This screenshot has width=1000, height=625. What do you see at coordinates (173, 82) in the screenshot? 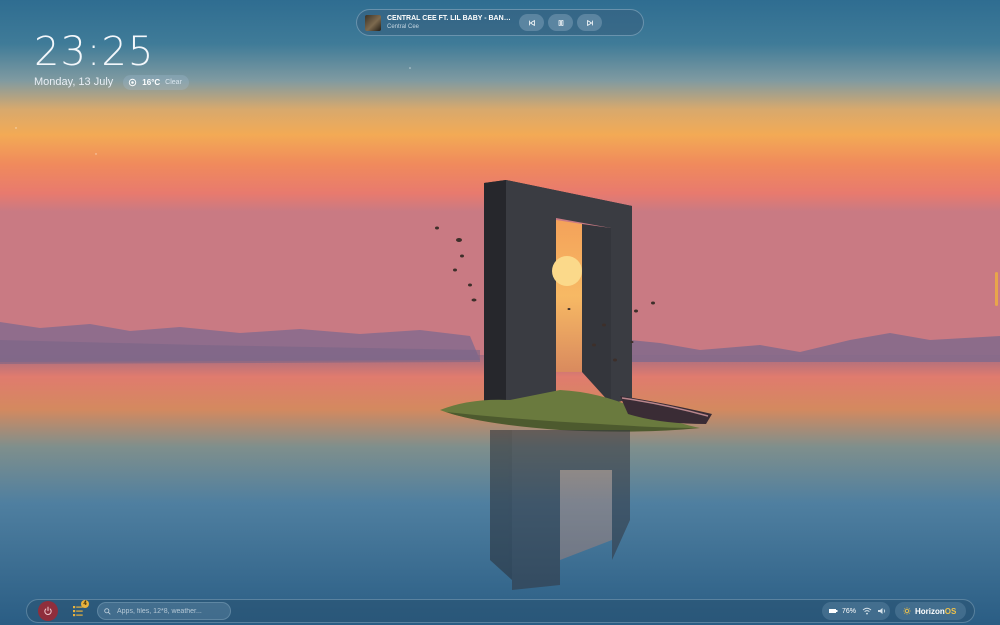
I see `weather-condition: Clear` at bounding box center [173, 82].